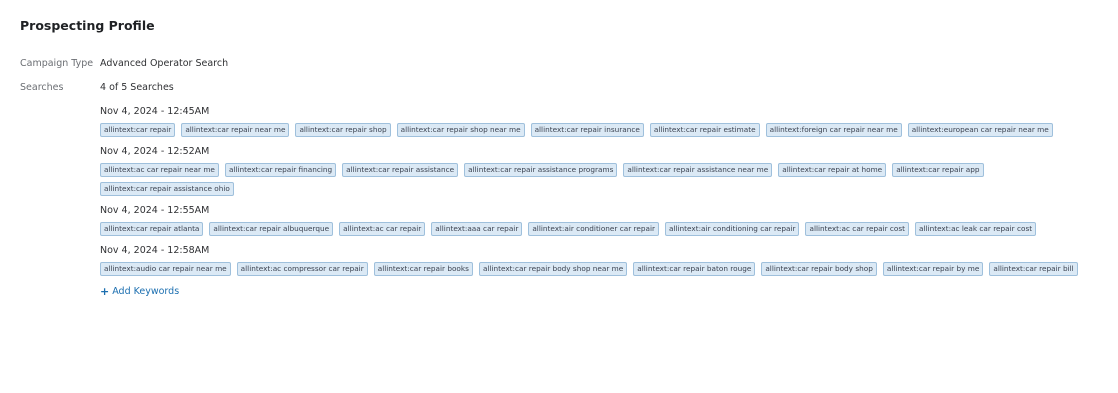  I want to click on keyword-tag: allintext:audio car repair near me, so click(165, 269).